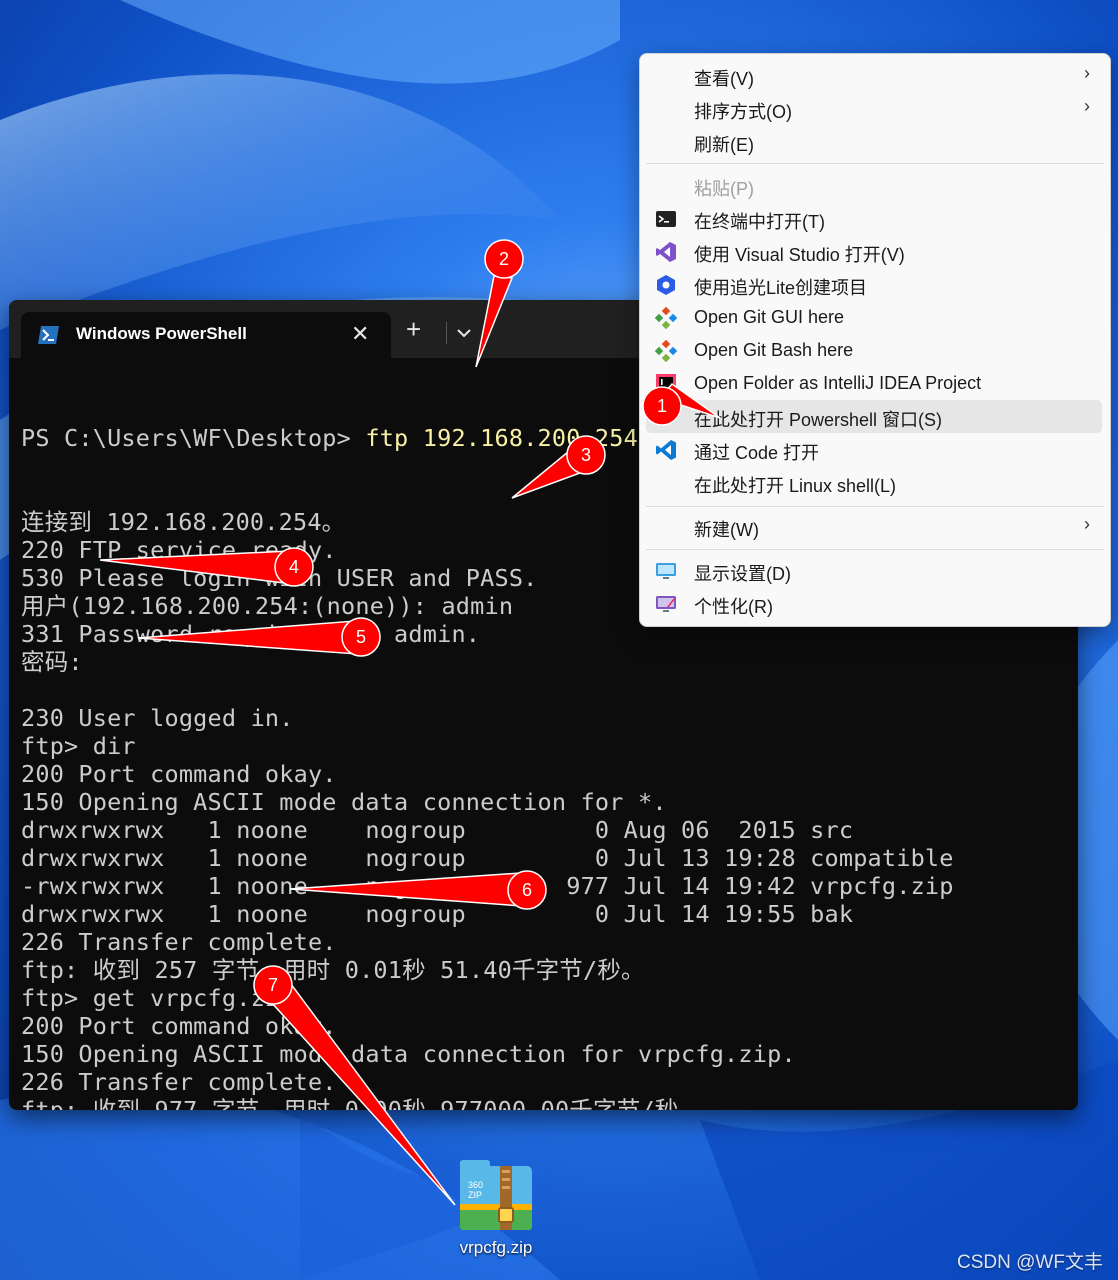 The height and width of the screenshot is (1280, 1118). What do you see at coordinates (757, 453) in the screenshot?
I see `menu-item-label: 通过 Code 打开` at bounding box center [757, 453].